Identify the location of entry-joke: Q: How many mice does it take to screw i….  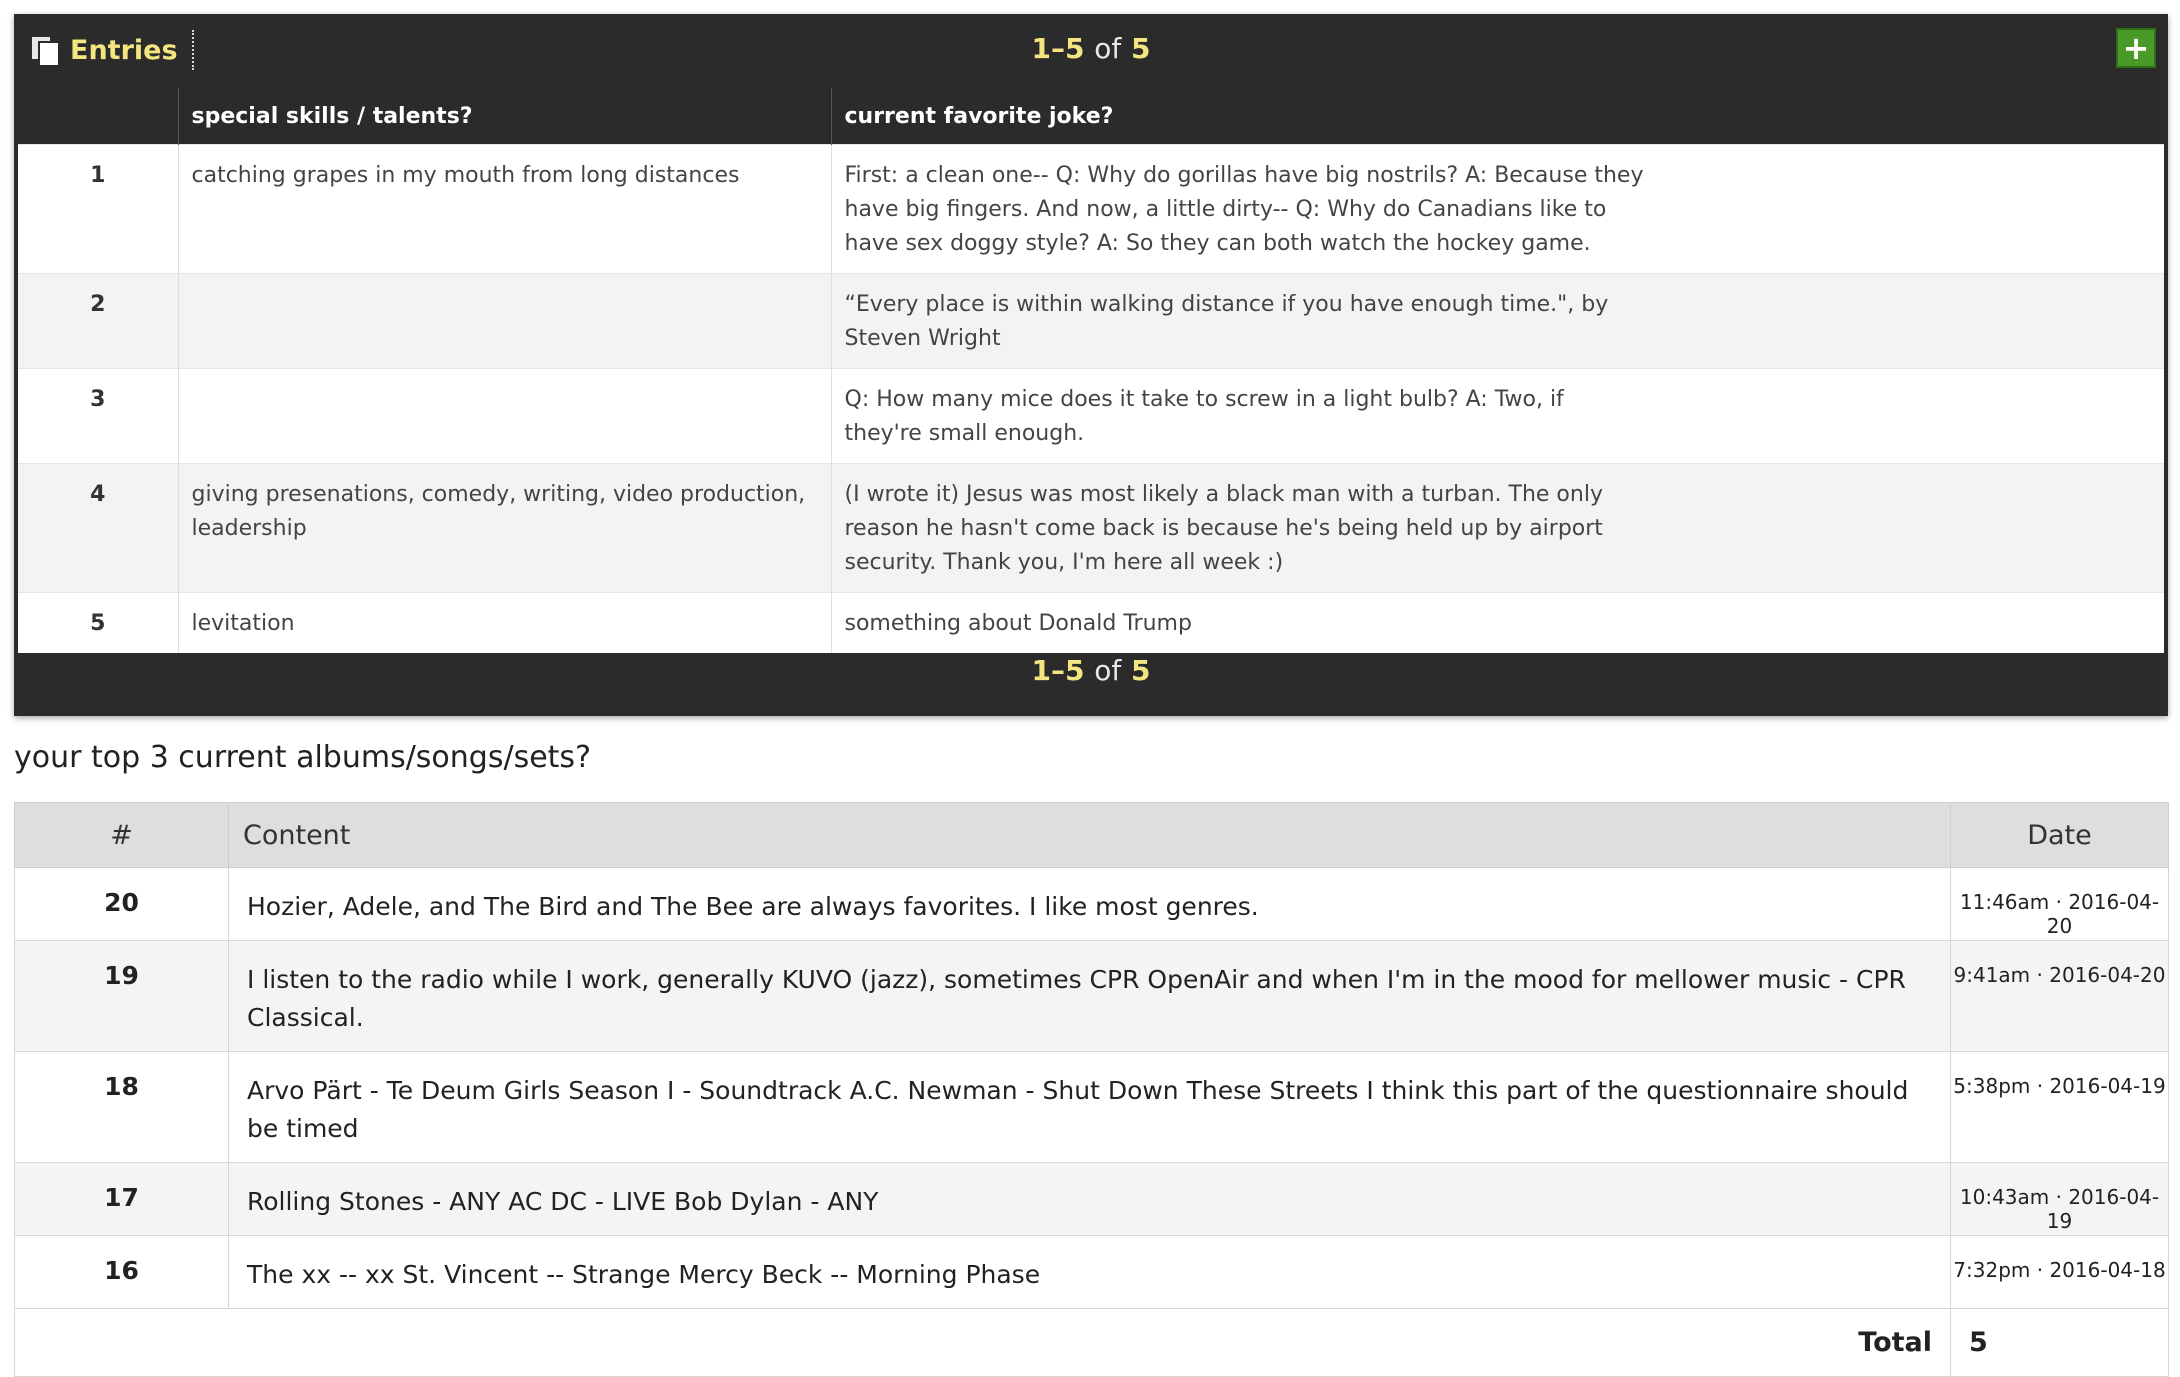
(1497, 416).